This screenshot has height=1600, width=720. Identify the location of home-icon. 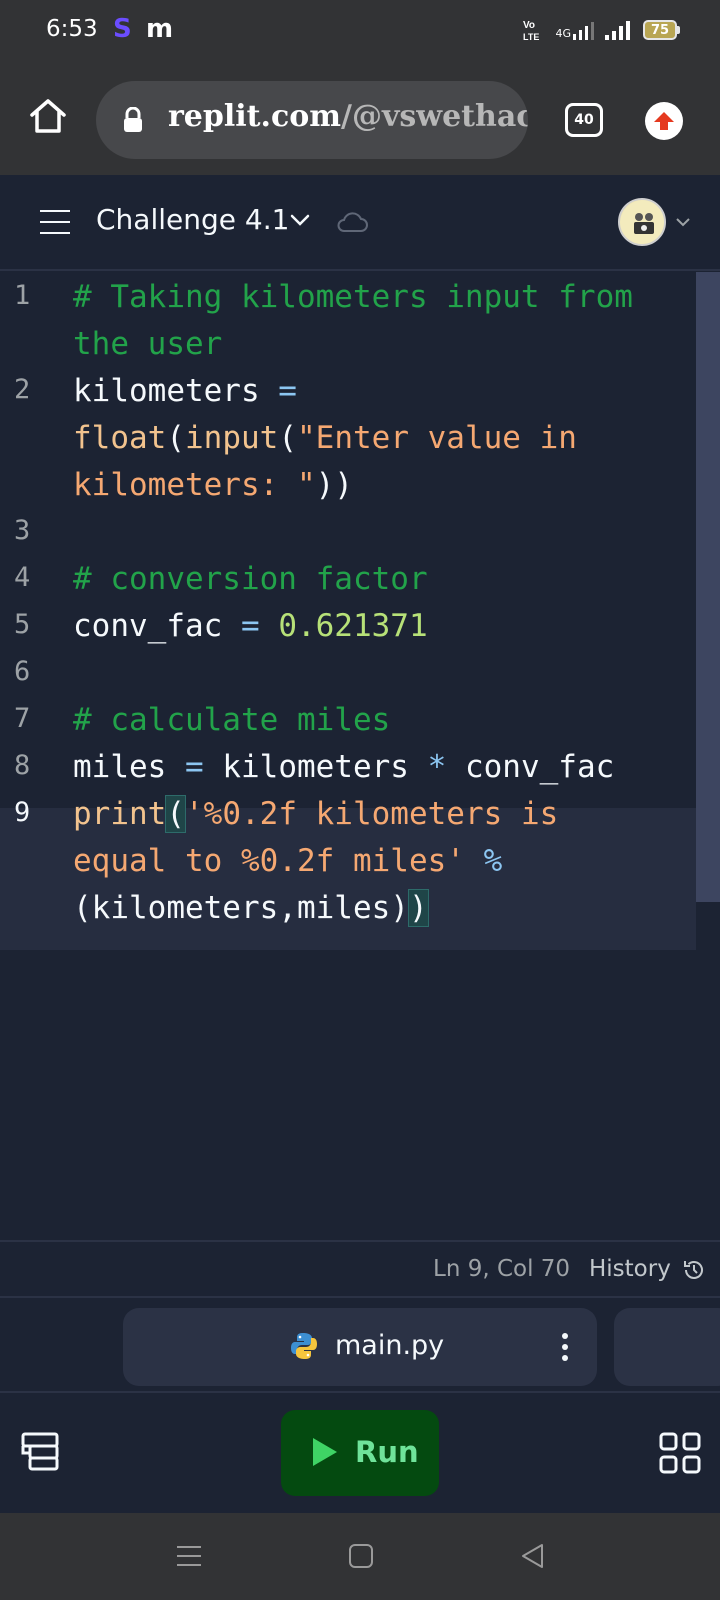
(48, 116).